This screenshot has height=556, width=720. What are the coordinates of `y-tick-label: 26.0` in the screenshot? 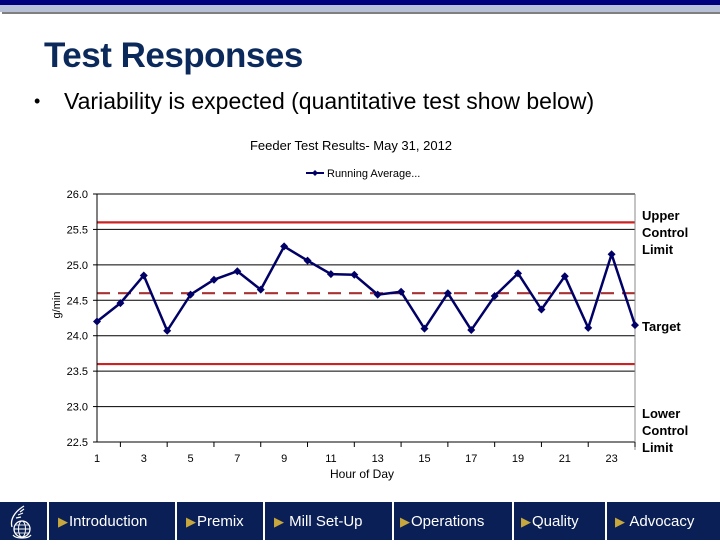 It's located at (77, 195).